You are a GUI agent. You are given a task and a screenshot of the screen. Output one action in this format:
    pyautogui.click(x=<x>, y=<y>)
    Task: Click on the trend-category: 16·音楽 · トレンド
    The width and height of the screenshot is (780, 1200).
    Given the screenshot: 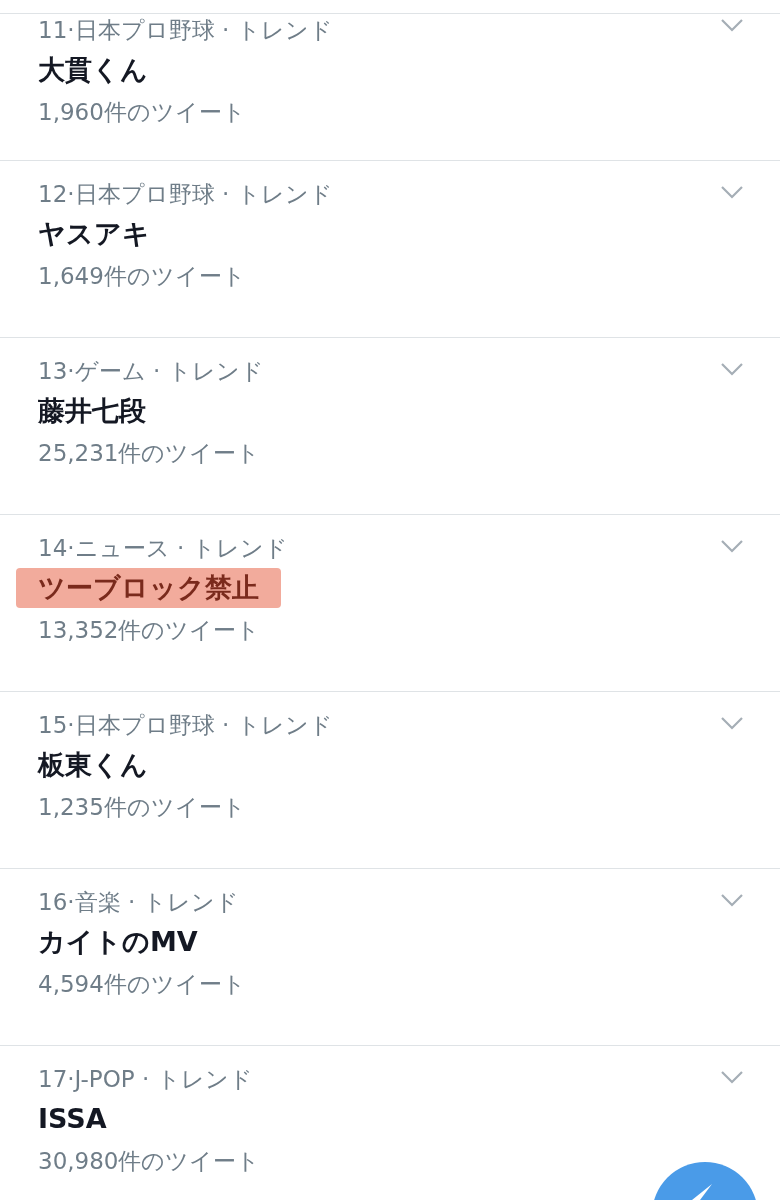 What is the action you would take?
    pyautogui.click(x=138, y=902)
    